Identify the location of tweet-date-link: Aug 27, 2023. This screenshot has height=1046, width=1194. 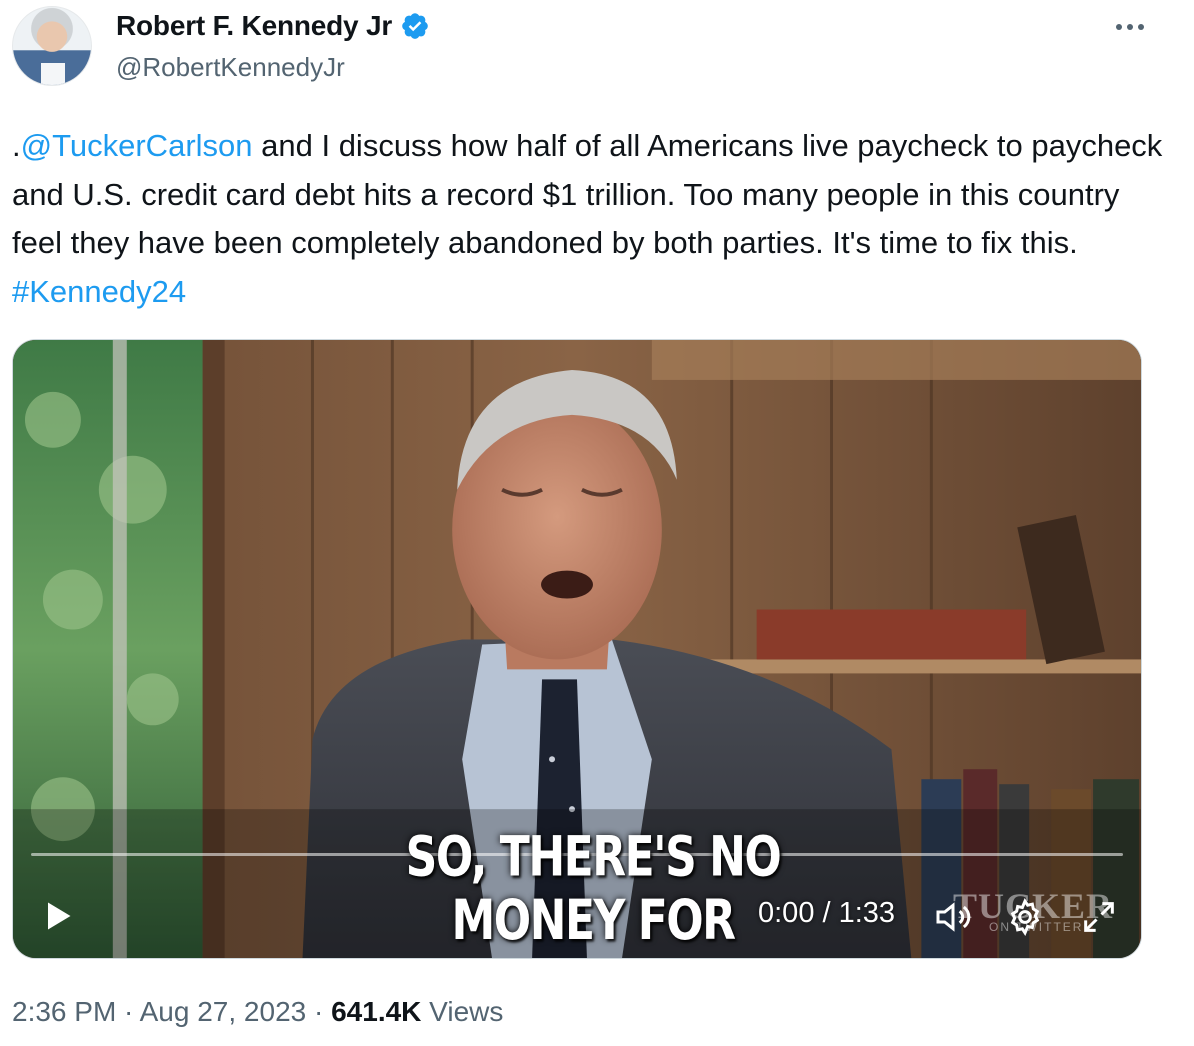
(223, 1011).